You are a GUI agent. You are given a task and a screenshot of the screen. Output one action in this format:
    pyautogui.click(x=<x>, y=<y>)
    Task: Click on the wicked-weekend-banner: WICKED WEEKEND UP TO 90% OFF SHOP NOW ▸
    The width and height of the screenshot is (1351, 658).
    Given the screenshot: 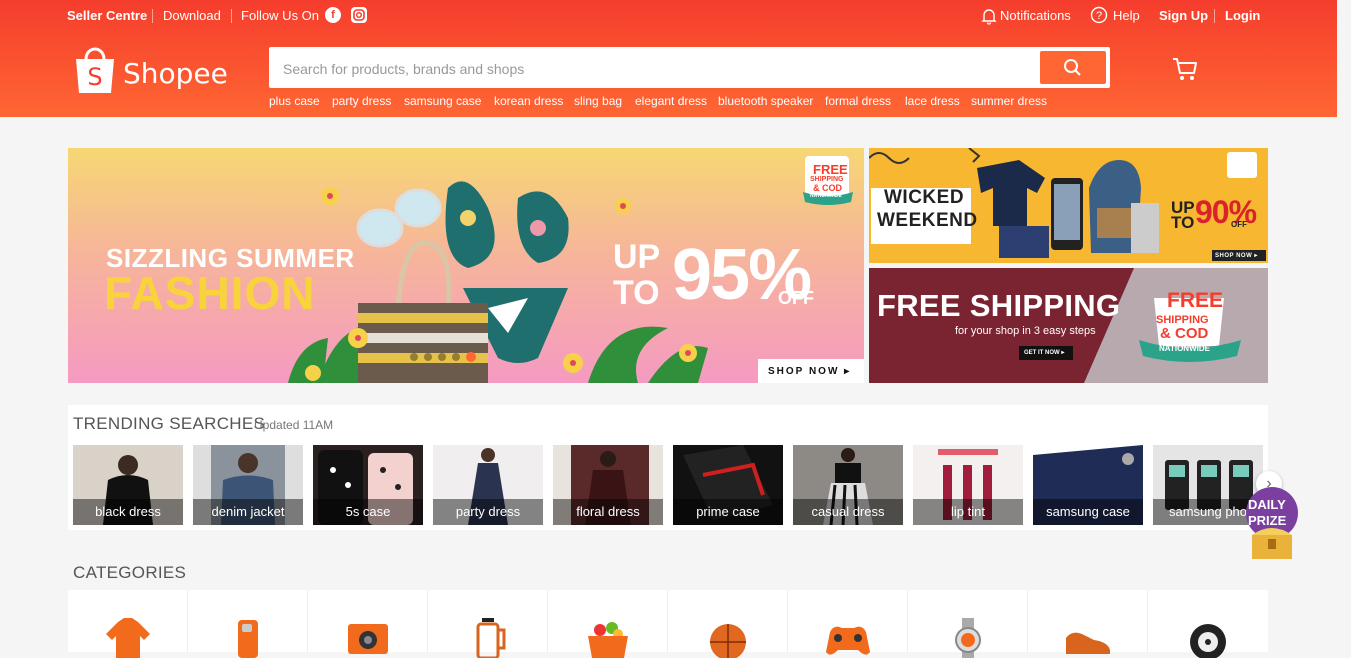 What is the action you would take?
    pyautogui.click(x=1068, y=205)
    